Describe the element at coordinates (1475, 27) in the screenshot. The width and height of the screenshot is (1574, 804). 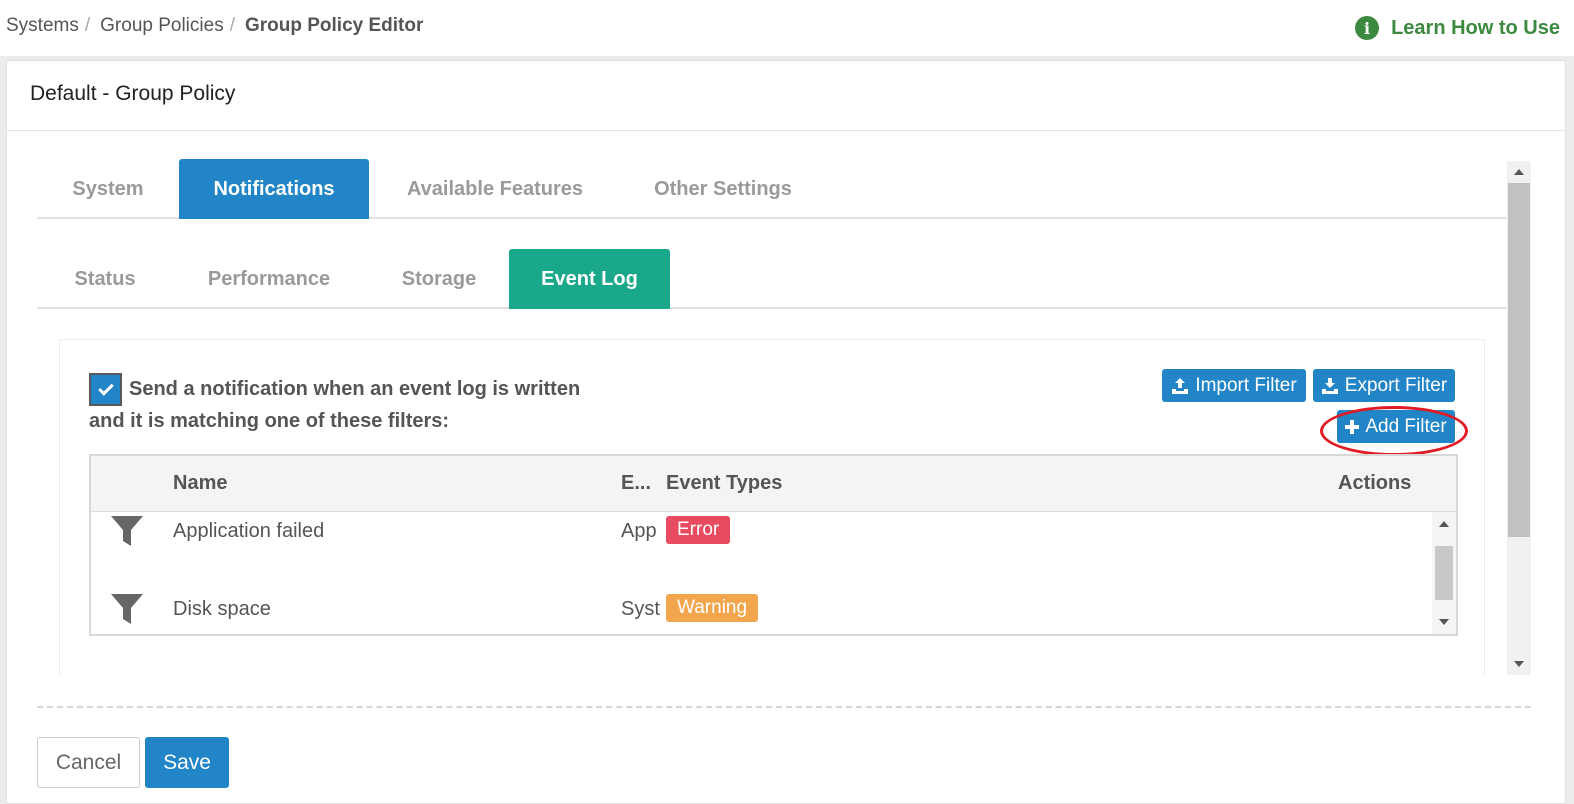
I see `learn-how-to-use-label: Learn How to Use` at that location.